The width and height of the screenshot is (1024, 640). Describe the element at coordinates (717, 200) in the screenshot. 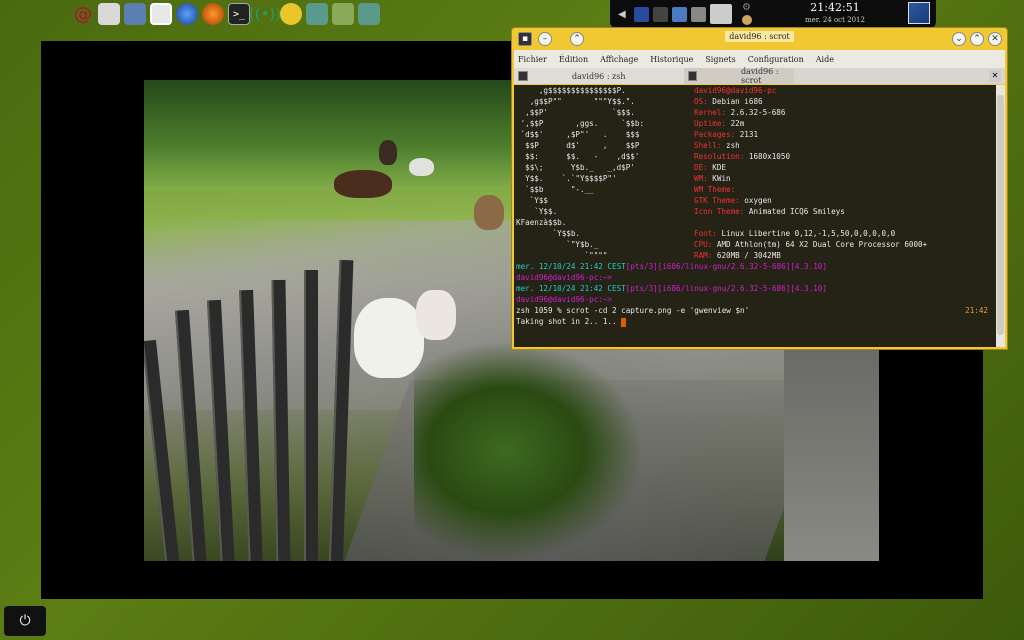

I see `info-label: GTK Theme:` at that location.